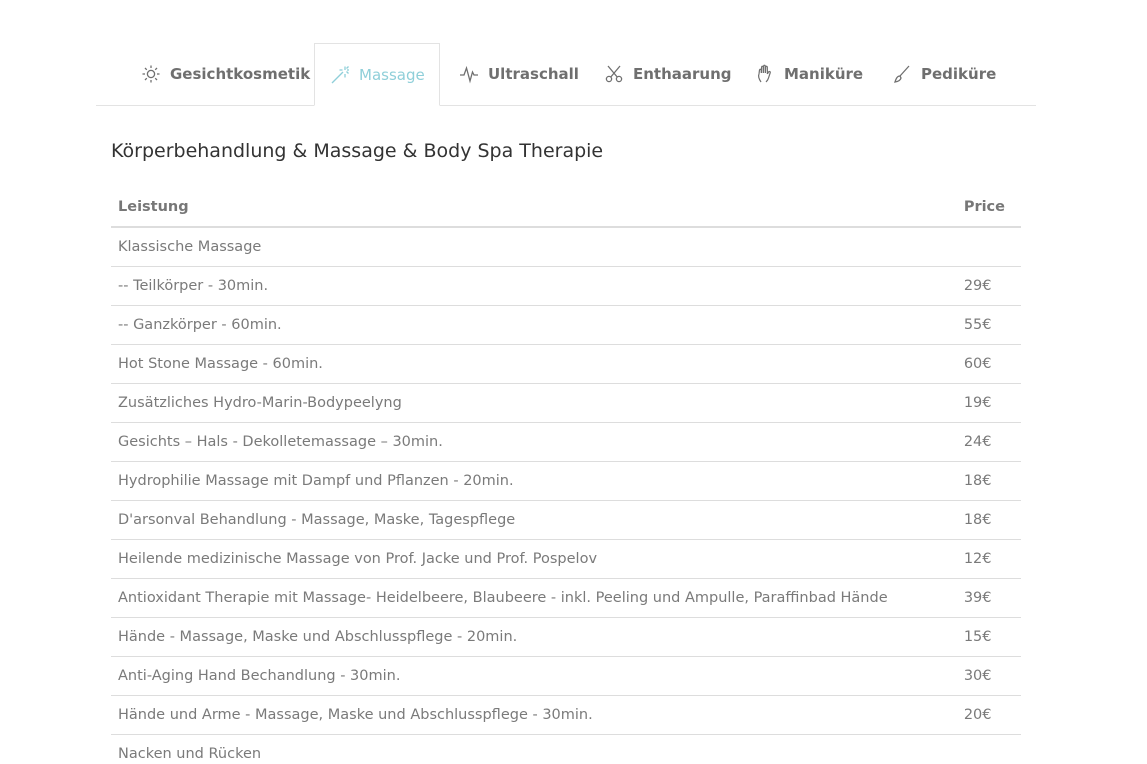  What do you see at coordinates (765, 74) in the screenshot?
I see `hand-icon` at bounding box center [765, 74].